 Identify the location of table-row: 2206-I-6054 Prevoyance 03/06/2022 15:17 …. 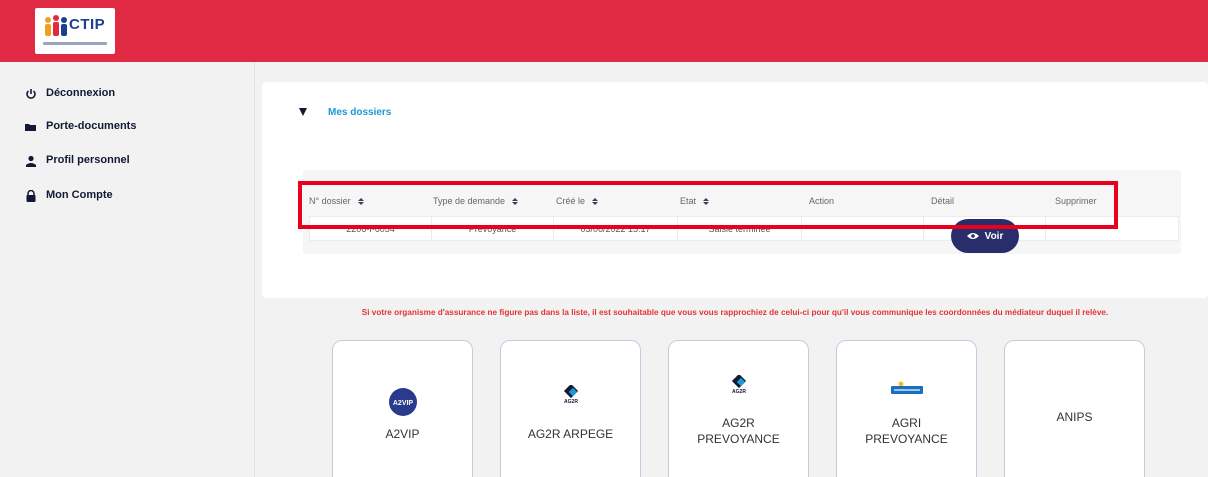
(744, 228).